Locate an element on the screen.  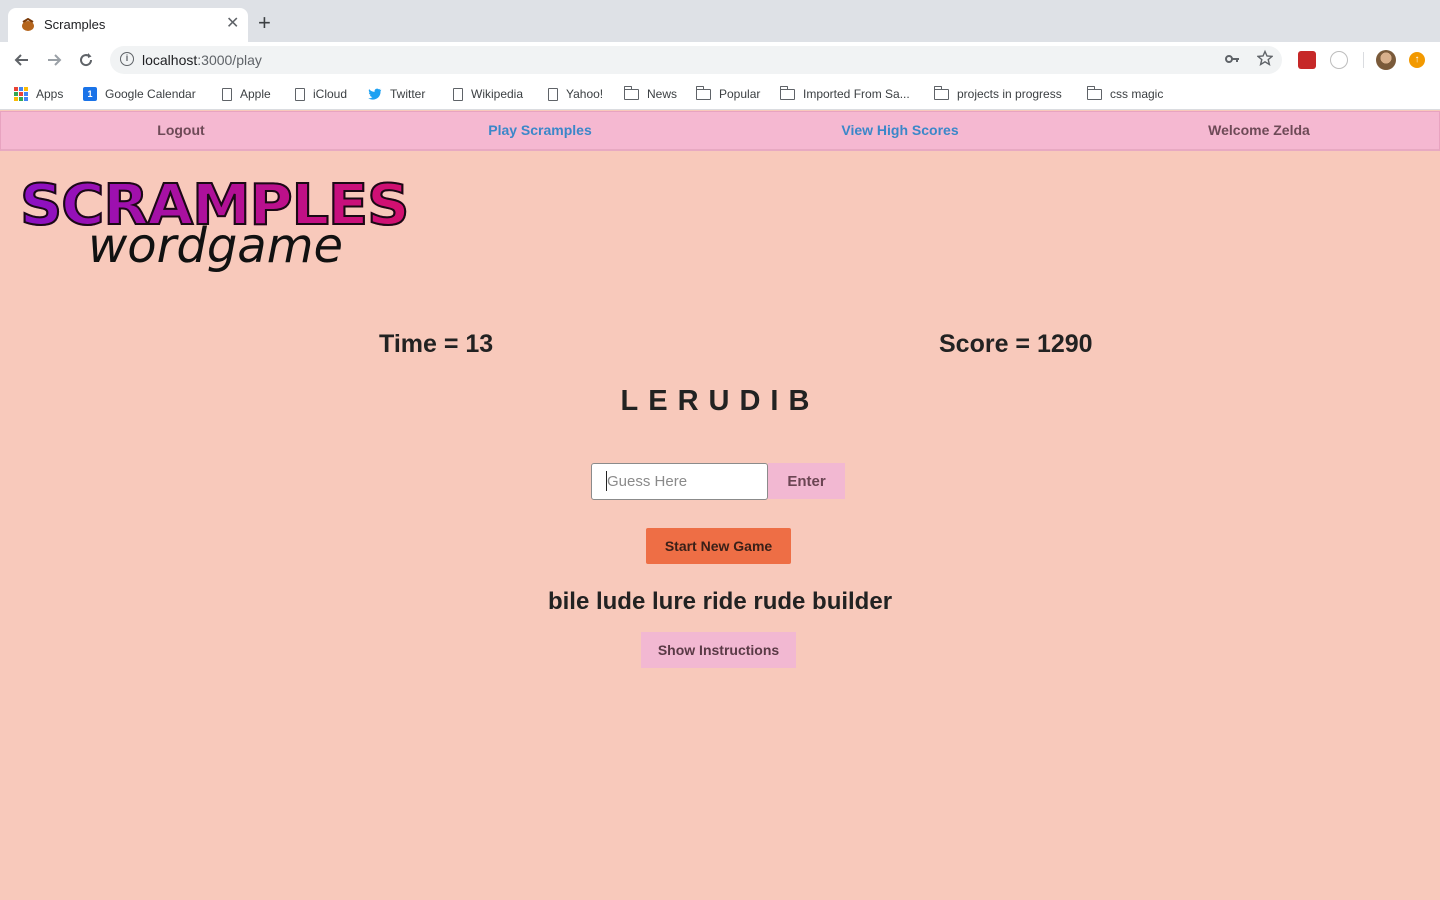
apps-grid-icon is located at coordinates (21, 94).